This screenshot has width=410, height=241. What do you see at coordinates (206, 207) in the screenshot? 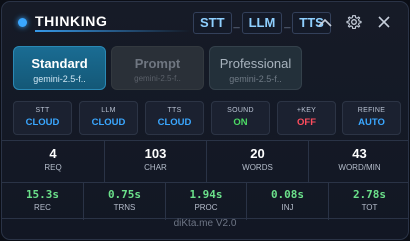
I see `timing-label: PROC` at bounding box center [206, 207].